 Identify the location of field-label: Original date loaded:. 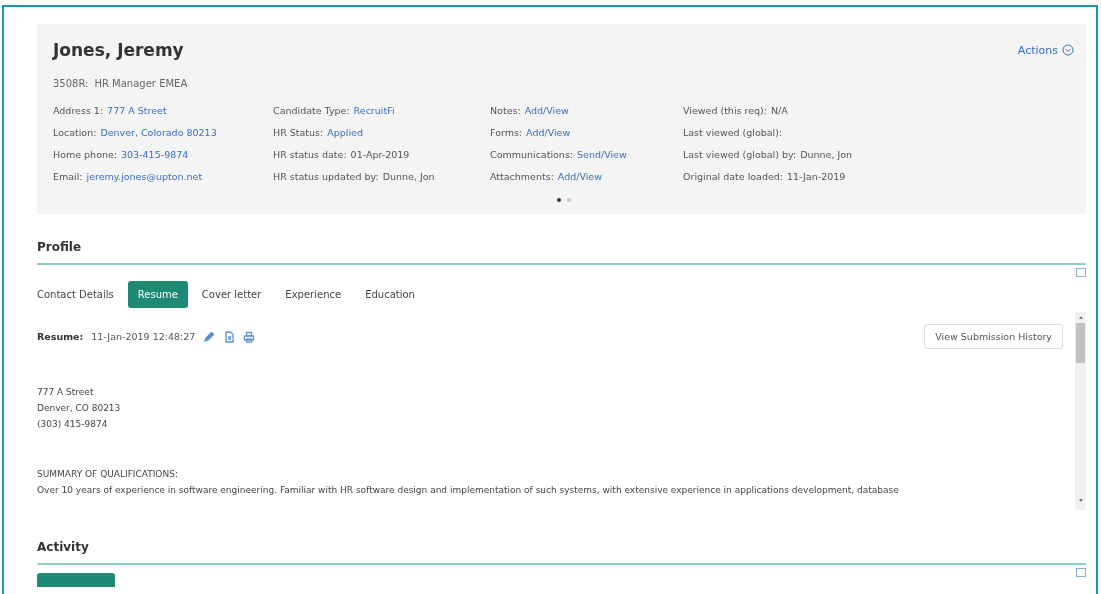
(733, 176).